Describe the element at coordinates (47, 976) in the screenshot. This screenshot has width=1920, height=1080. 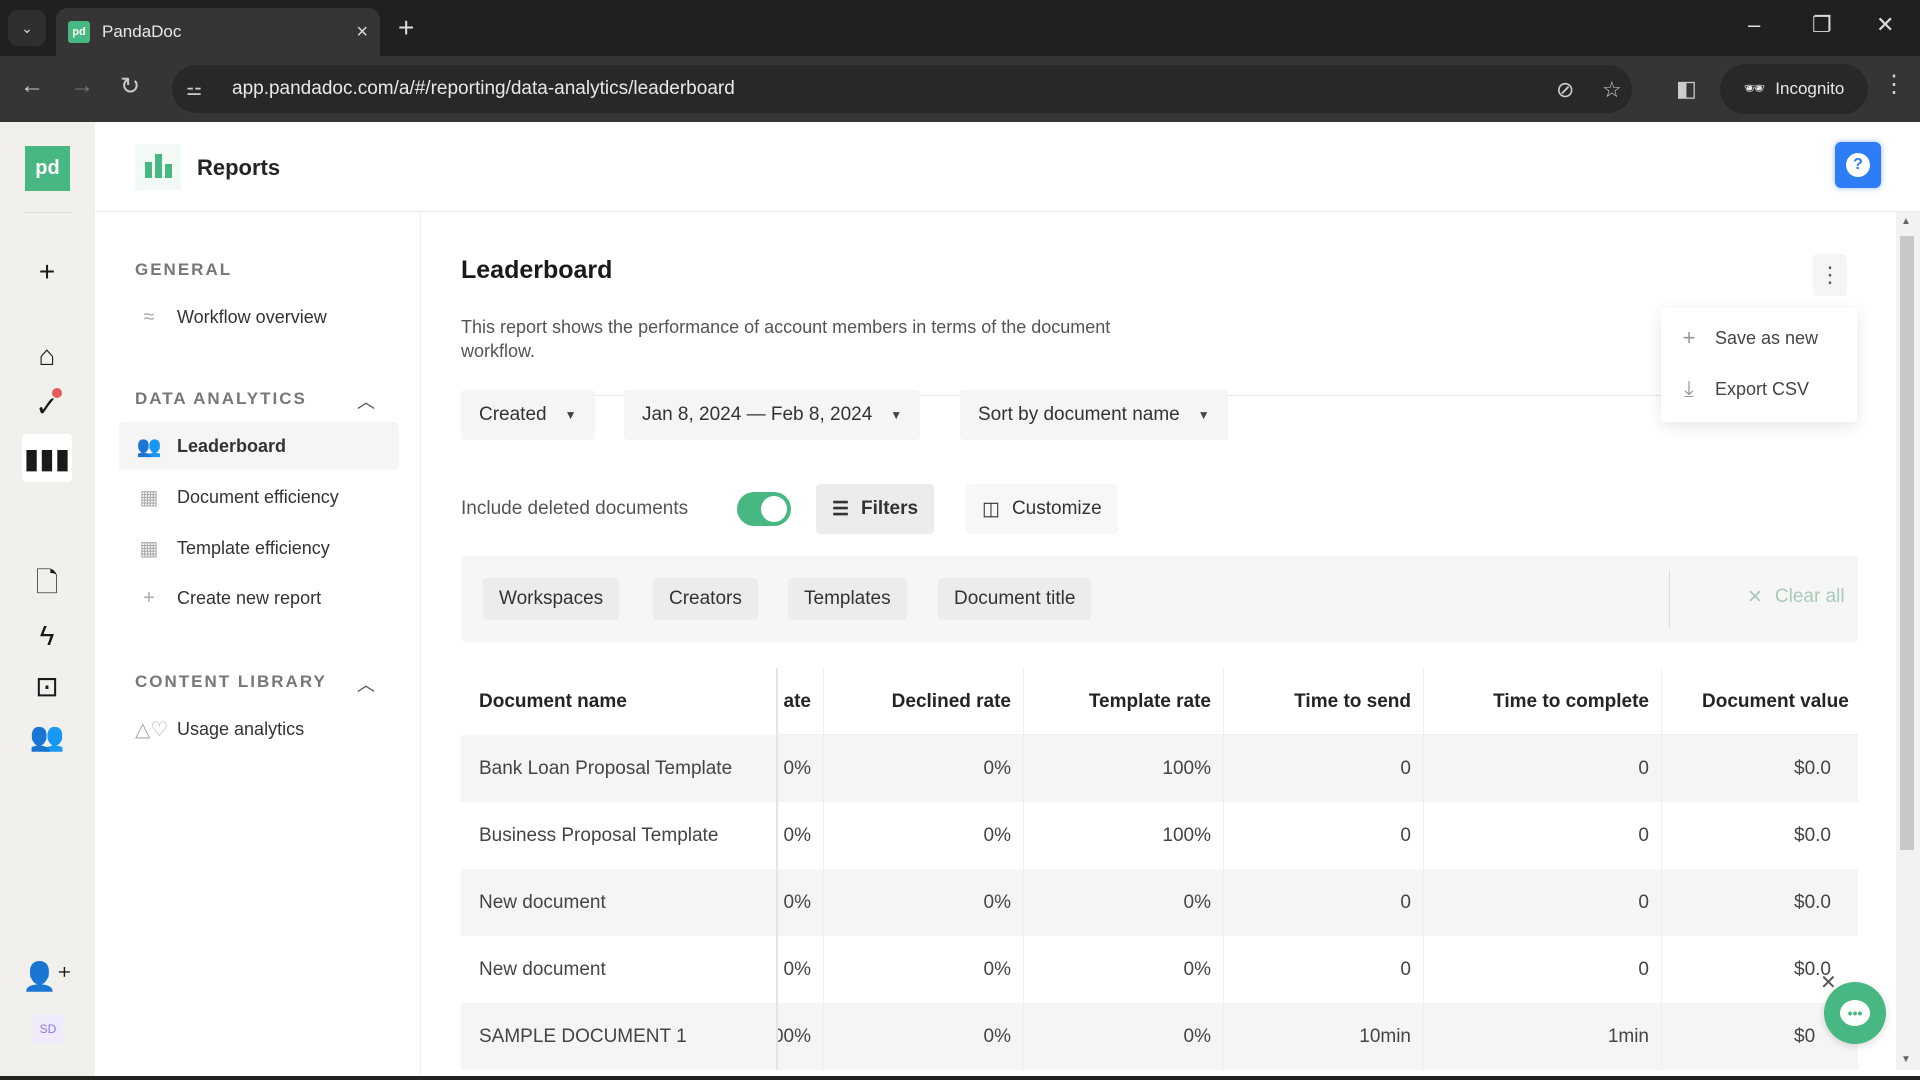
I see `add-user-icon: 👤⁺` at that location.